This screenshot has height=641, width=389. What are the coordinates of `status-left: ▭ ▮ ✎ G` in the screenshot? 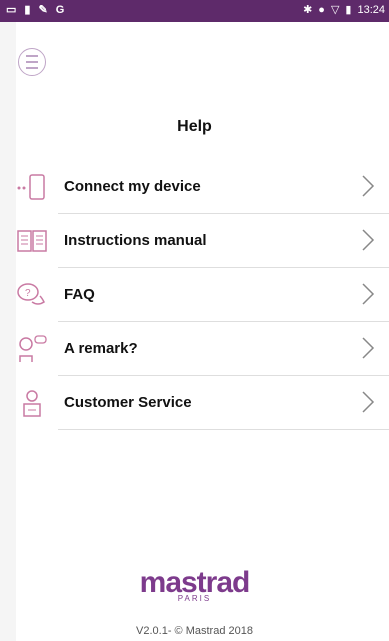 It's located at (35, 10).